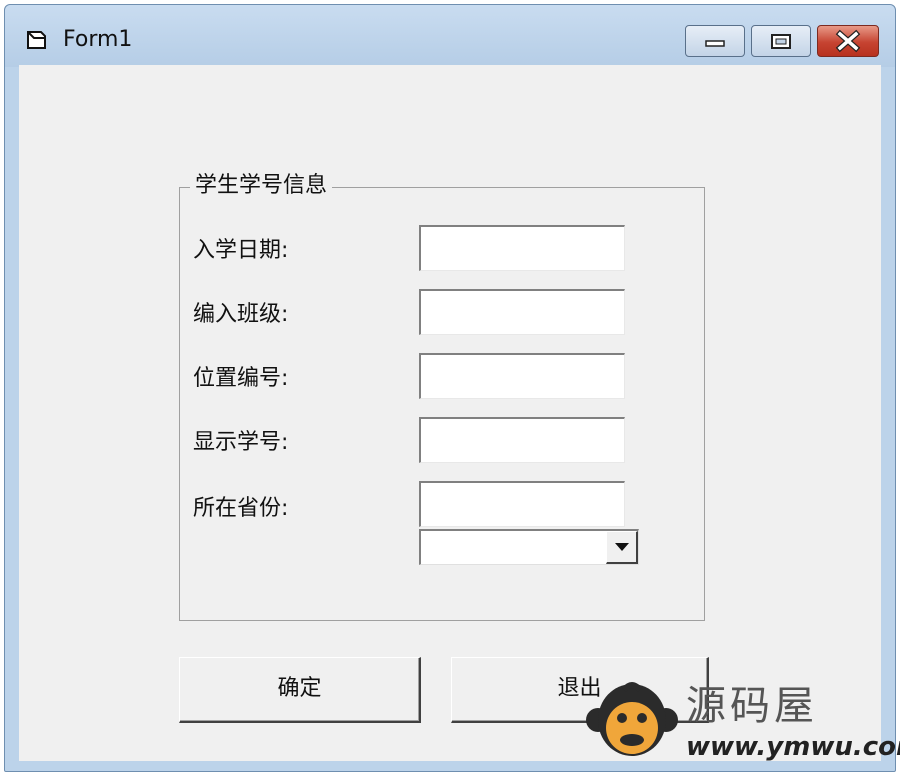 Image resolution: width=900 pixels, height=776 pixels. Describe the element at coordinates (522, 376) in the screenshot. I see `position-number-input` at that location.